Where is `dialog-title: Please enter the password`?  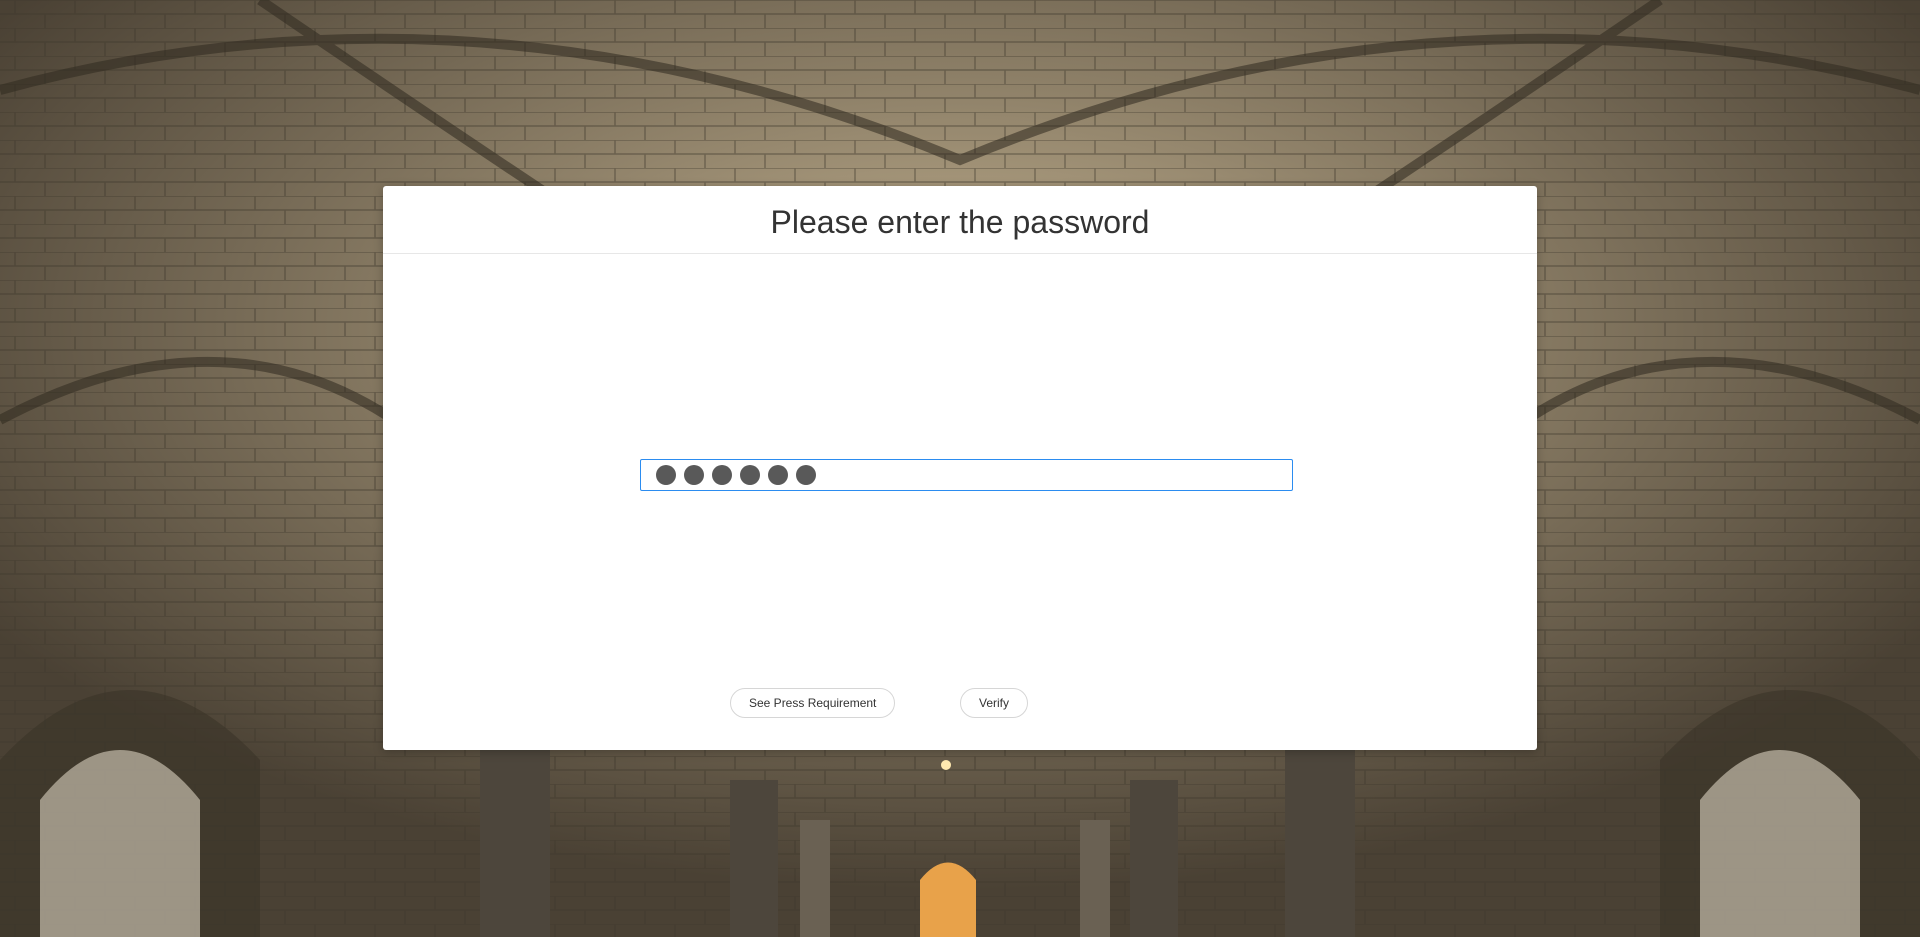 dialog-title: Please enter the password is located at coordinates (960, 222).